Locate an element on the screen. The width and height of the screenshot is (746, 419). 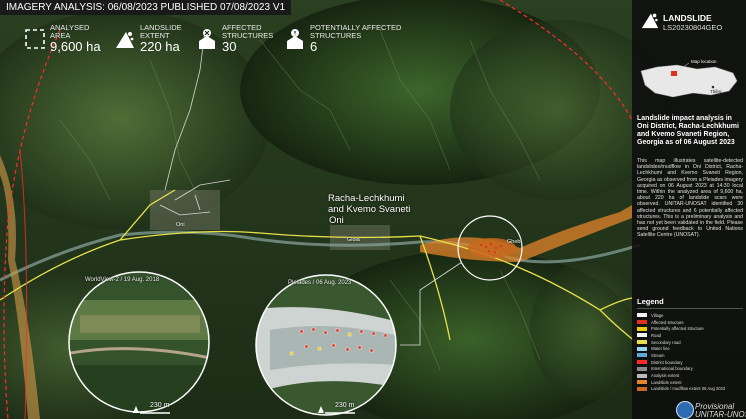
inset-map-location-label: Map location is located at coordinates (704, 61).